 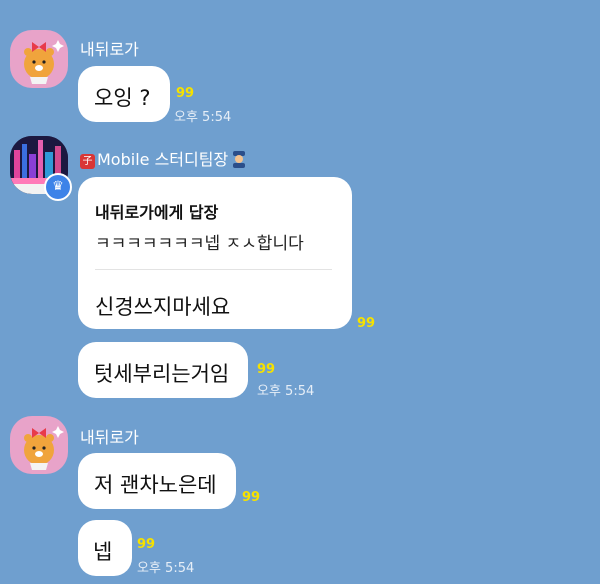 What do you see at coordinates (164, 158) in the screenshot?
I see `sender-name: 子 Mobile 스터디팀장` at bounding box center [164, 158].